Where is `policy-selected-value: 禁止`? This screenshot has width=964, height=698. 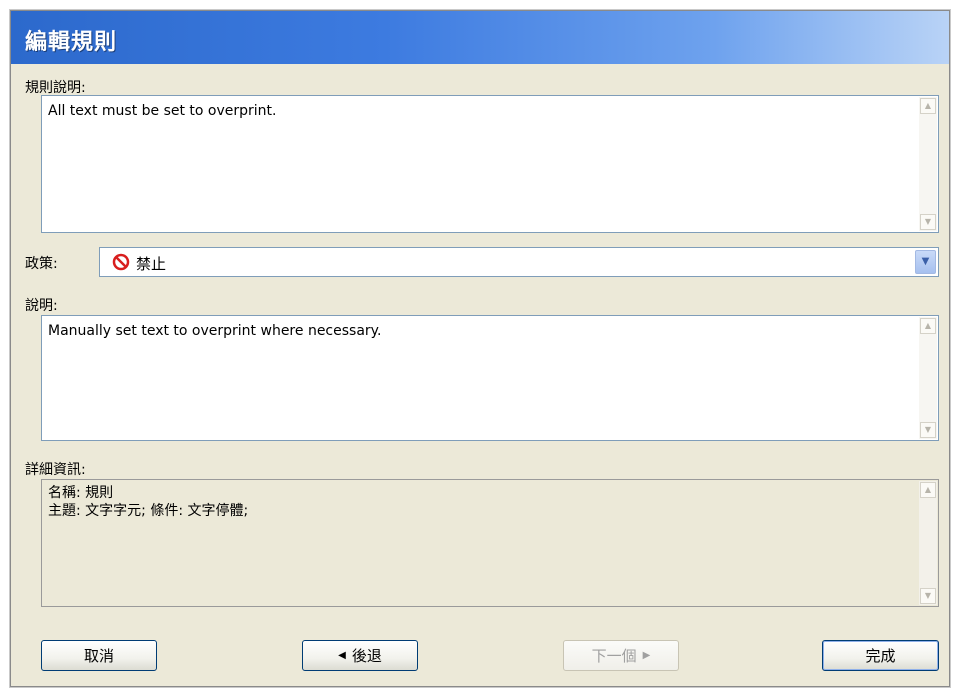
policy-selected-value: 禁止 is located at coordinates (151, 264).